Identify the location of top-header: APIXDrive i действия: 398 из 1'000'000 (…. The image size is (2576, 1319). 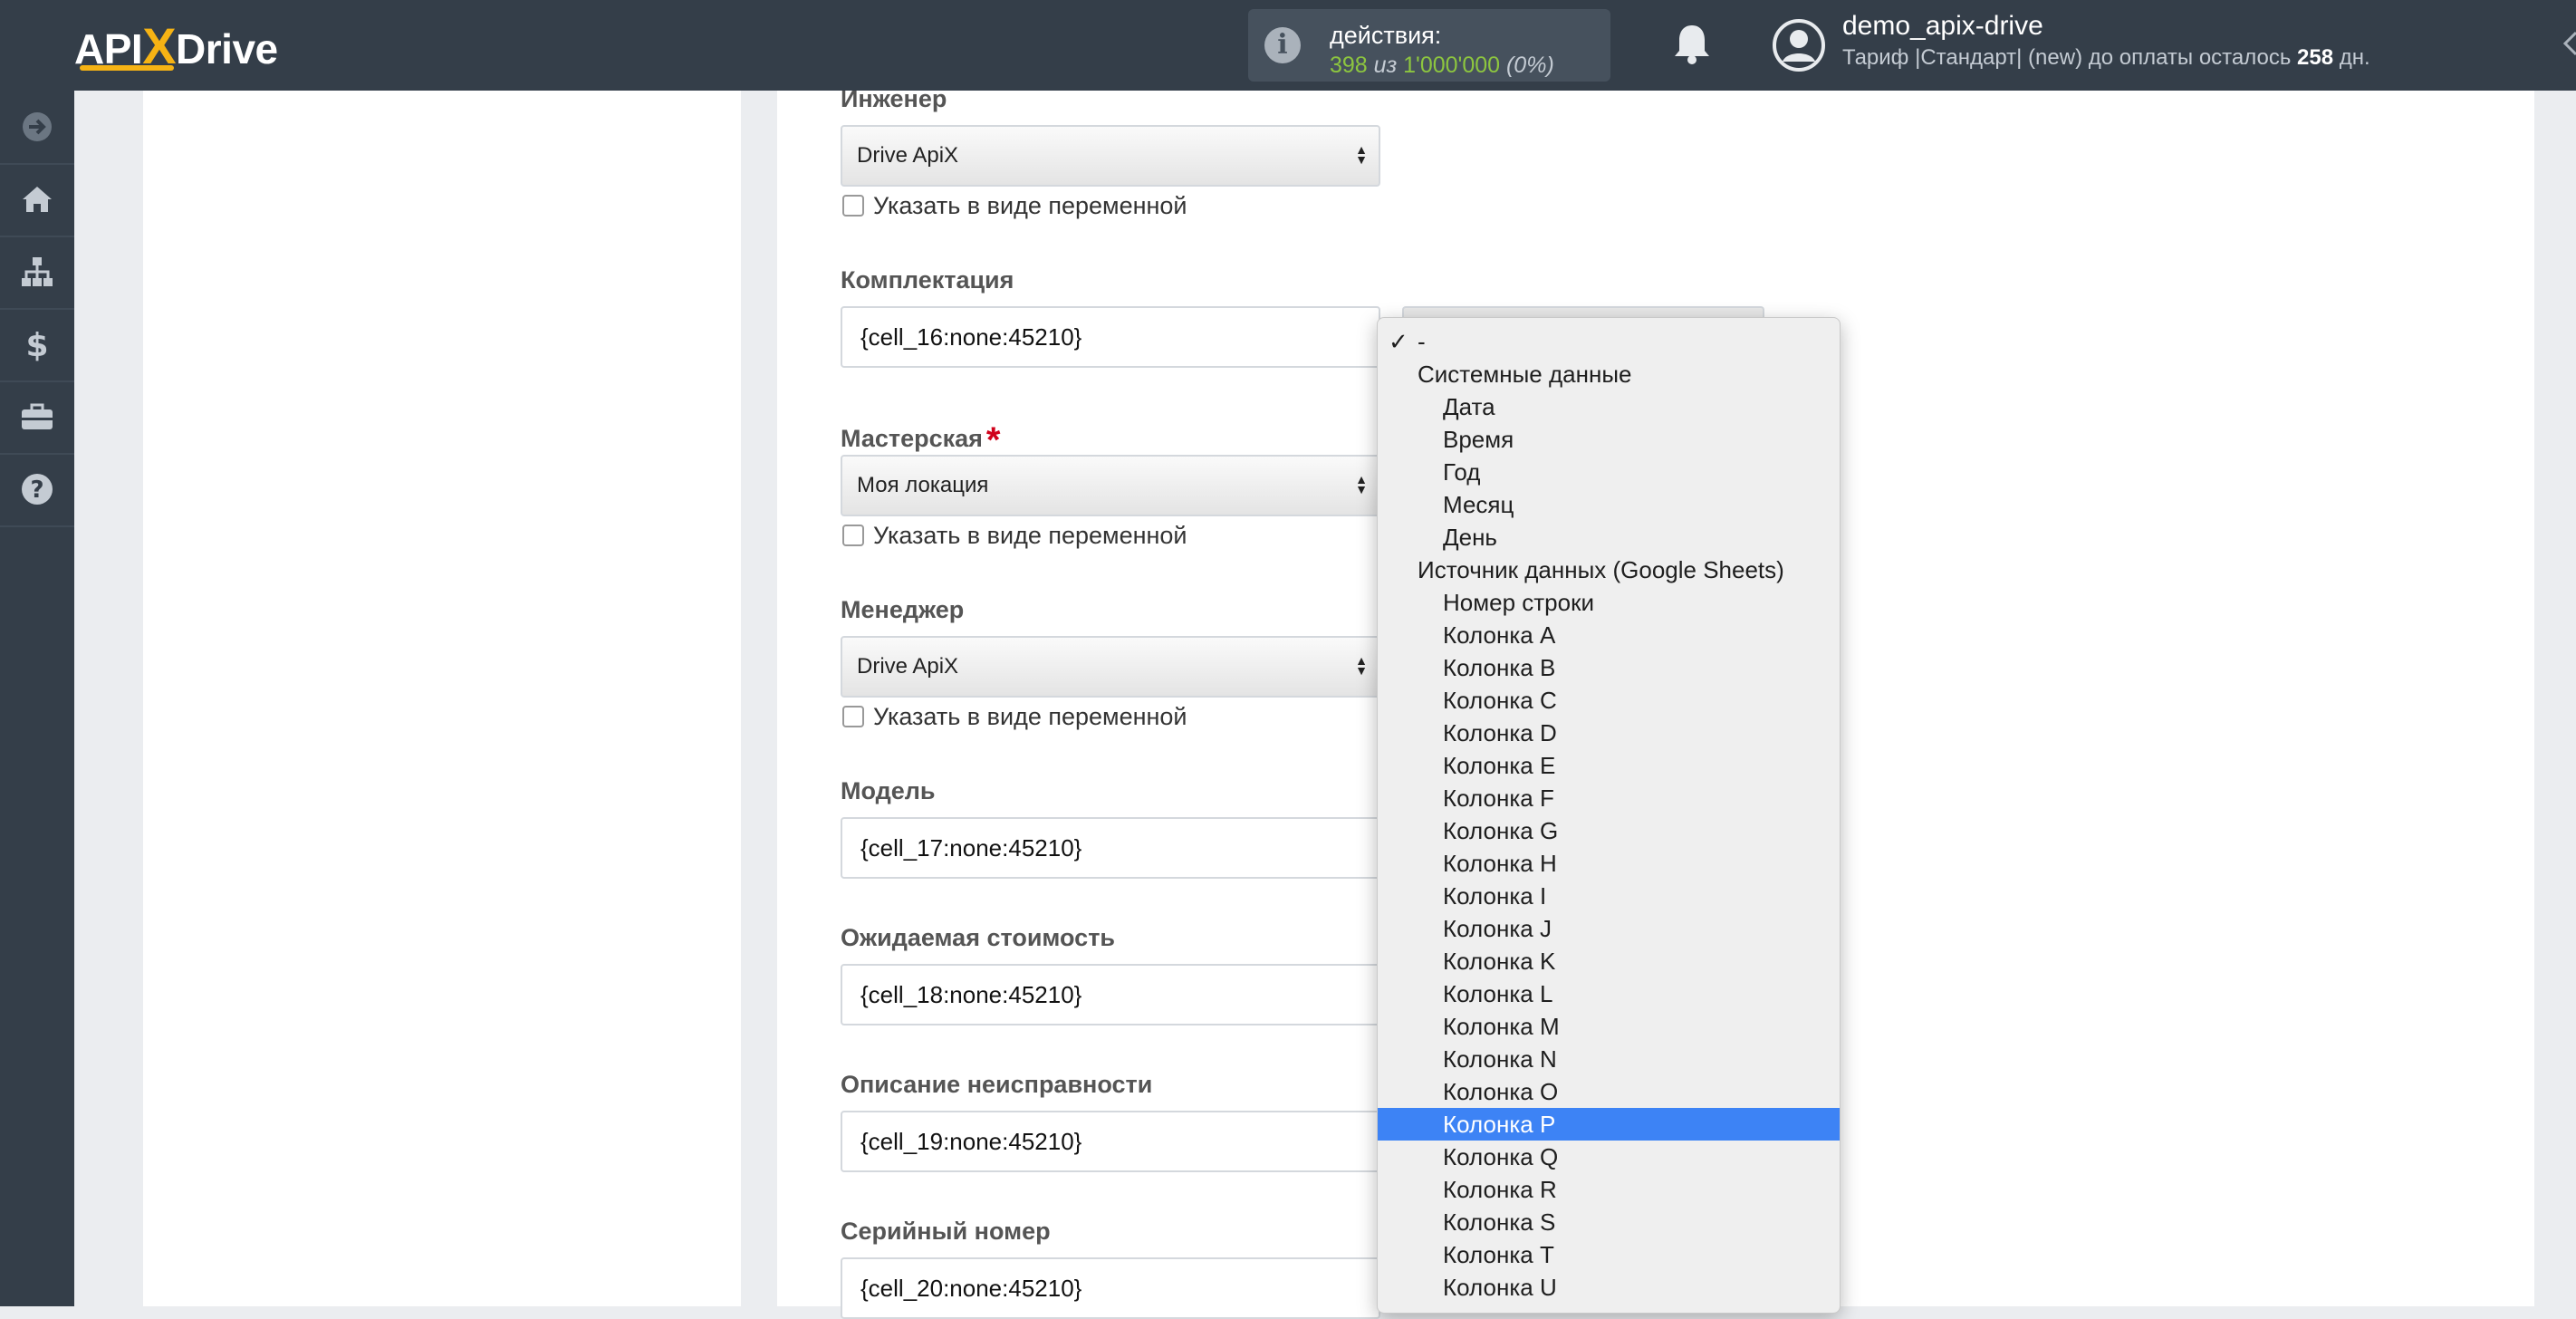
(1288, 45).